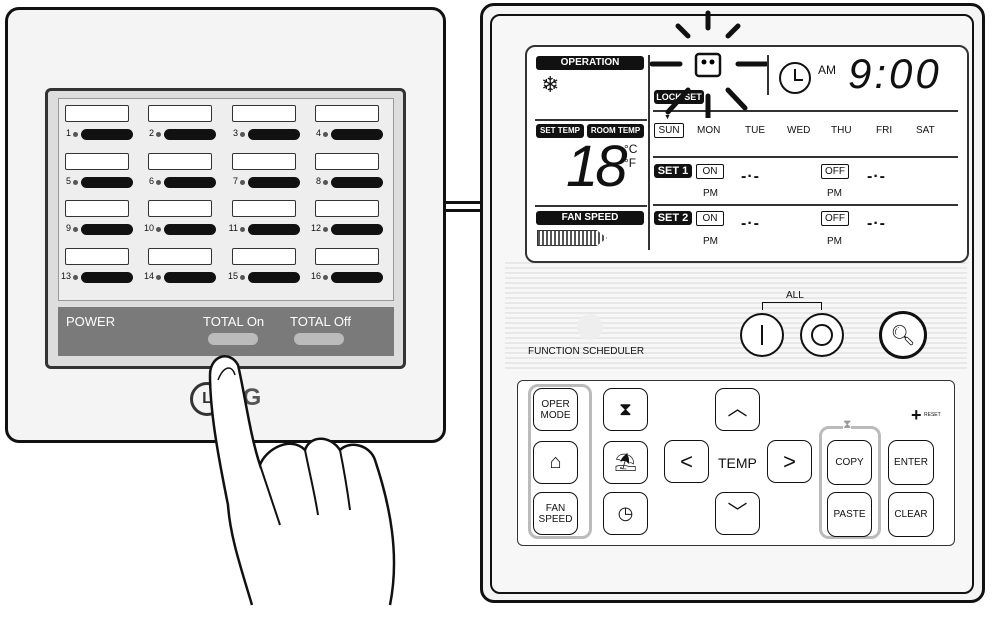  Describe the element at coordinates (320, 321) in the screenshot. I see `total-off-label: TOTAL Off` at that location.